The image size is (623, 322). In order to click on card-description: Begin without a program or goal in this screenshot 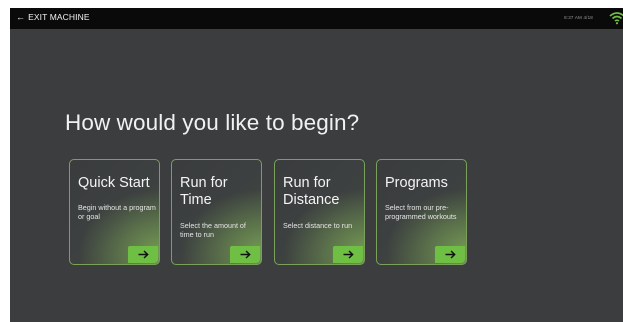, I will do `click(117, 212)`.